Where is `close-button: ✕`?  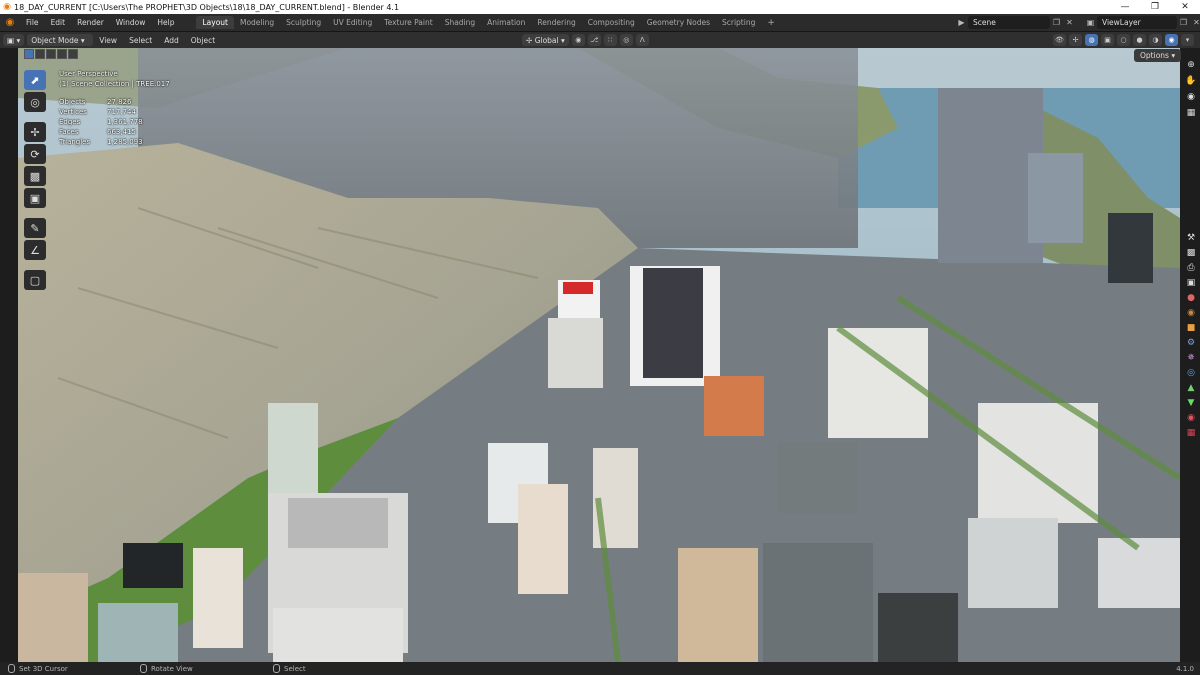
close-button: ✕ is located at coordinates (1185, 7).